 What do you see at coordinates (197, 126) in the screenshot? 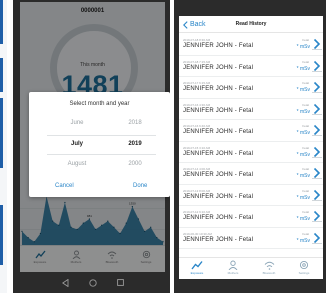
I see `reading-timestamp: 2019-07-16 6:40 AM` at bounding box center [197, 126].